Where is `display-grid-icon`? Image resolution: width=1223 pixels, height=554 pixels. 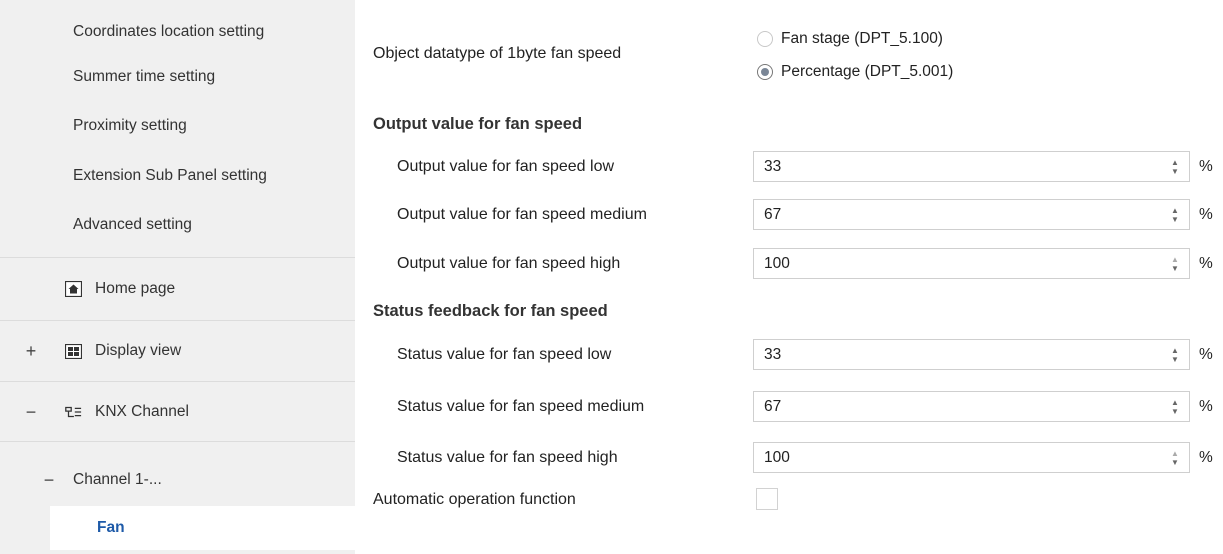
display-grid-icon is located at coordinates (73, 351).